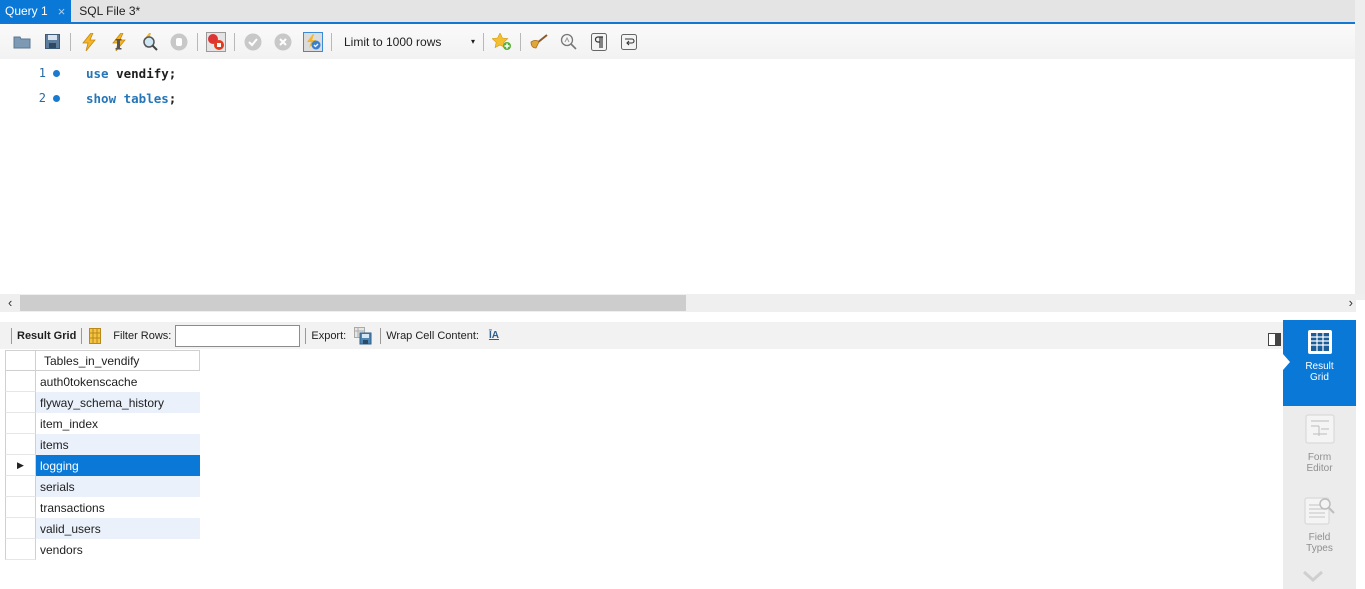  Describe the element at coordinates (95, 335) in the screenshot. I see `grid-view-icon` at that location.